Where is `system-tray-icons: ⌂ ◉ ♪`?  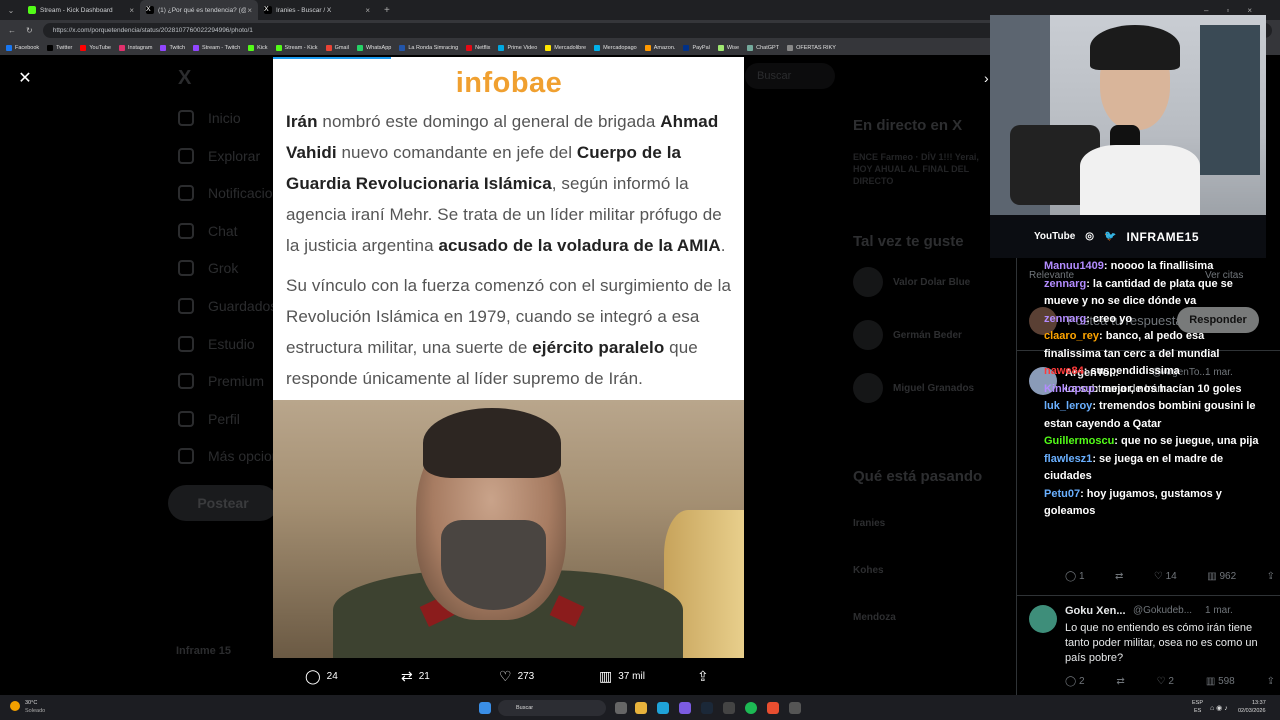 system-tray-icons: ⌂ ◉ ♪ is located at coordinates (1219, 708).